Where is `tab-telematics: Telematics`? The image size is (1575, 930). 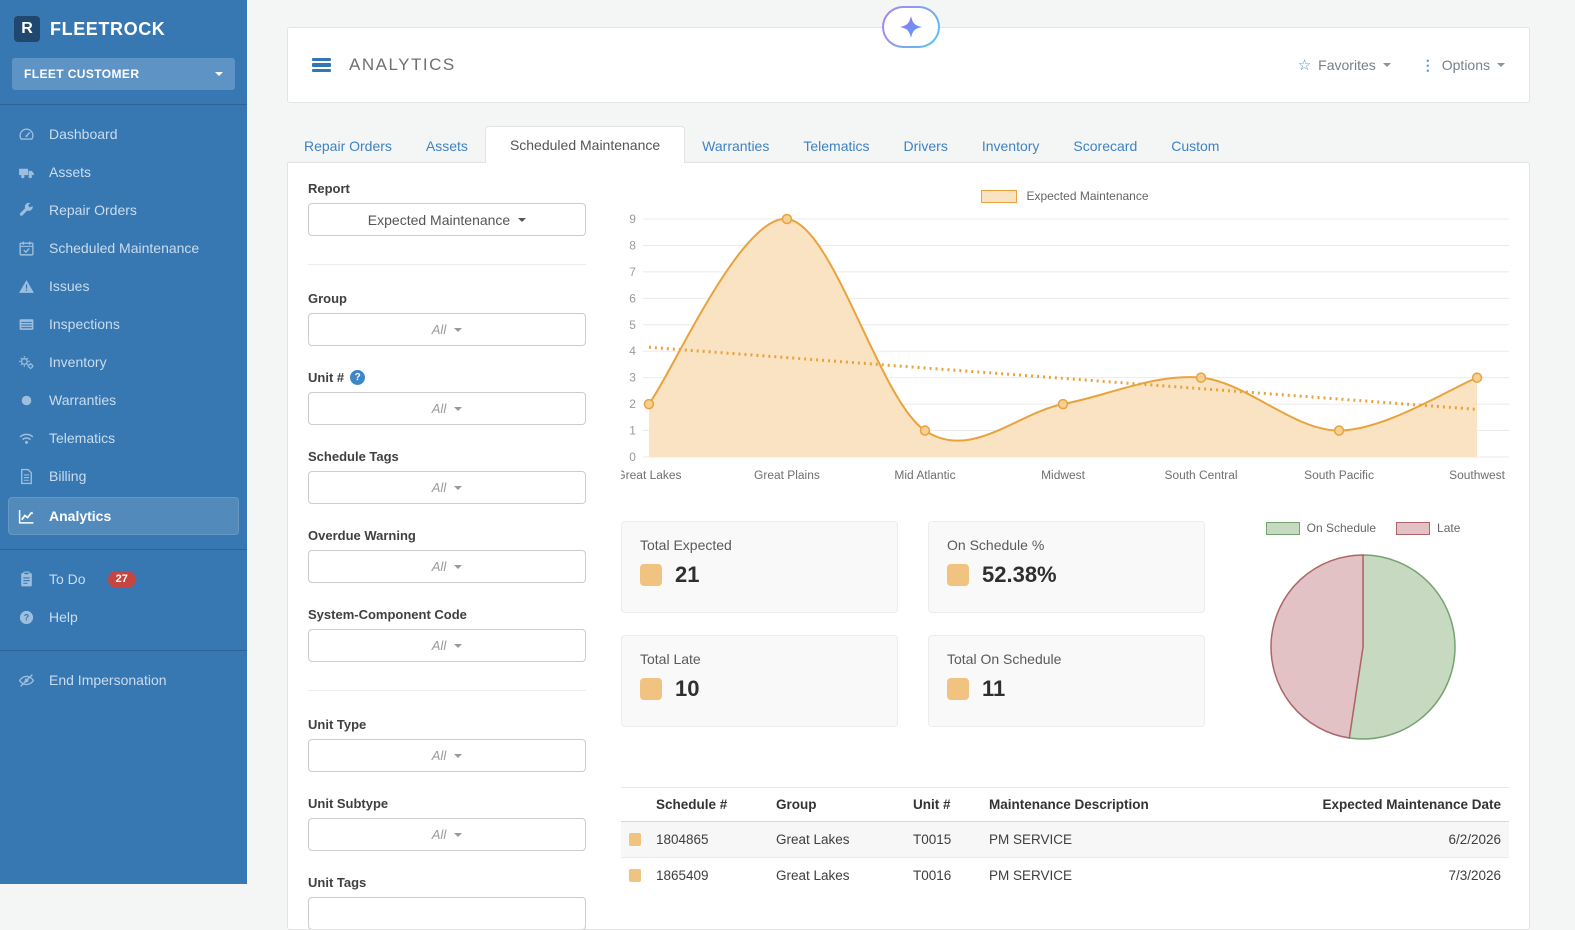 tab-telematics: Telematics is located at coordinates (836, 146).